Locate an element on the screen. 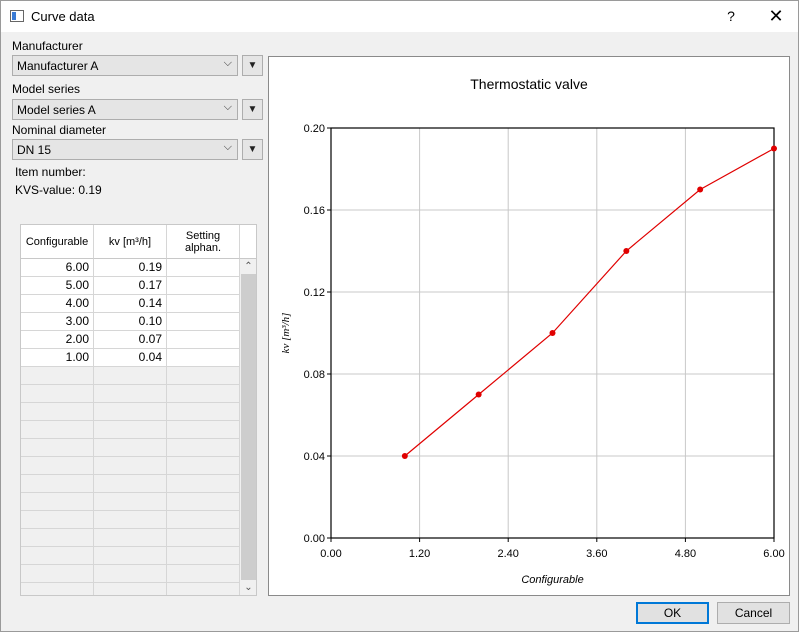  nominal-diameter-select: DN 15 ⌵ is located at coordinates (125, 149).